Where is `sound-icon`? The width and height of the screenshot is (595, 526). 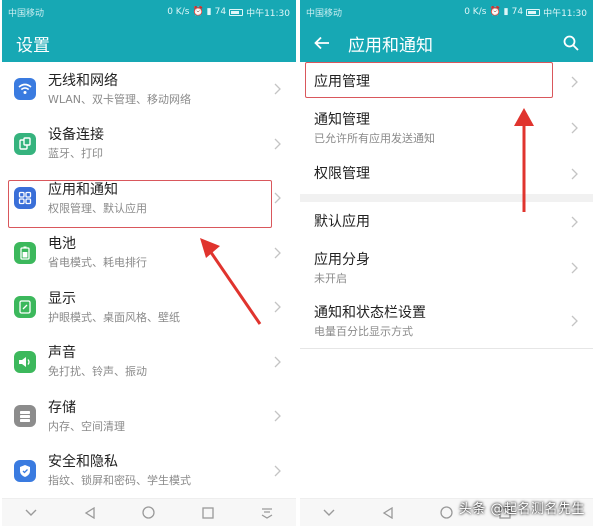 sound-icon is located at coordinates (25, 361).